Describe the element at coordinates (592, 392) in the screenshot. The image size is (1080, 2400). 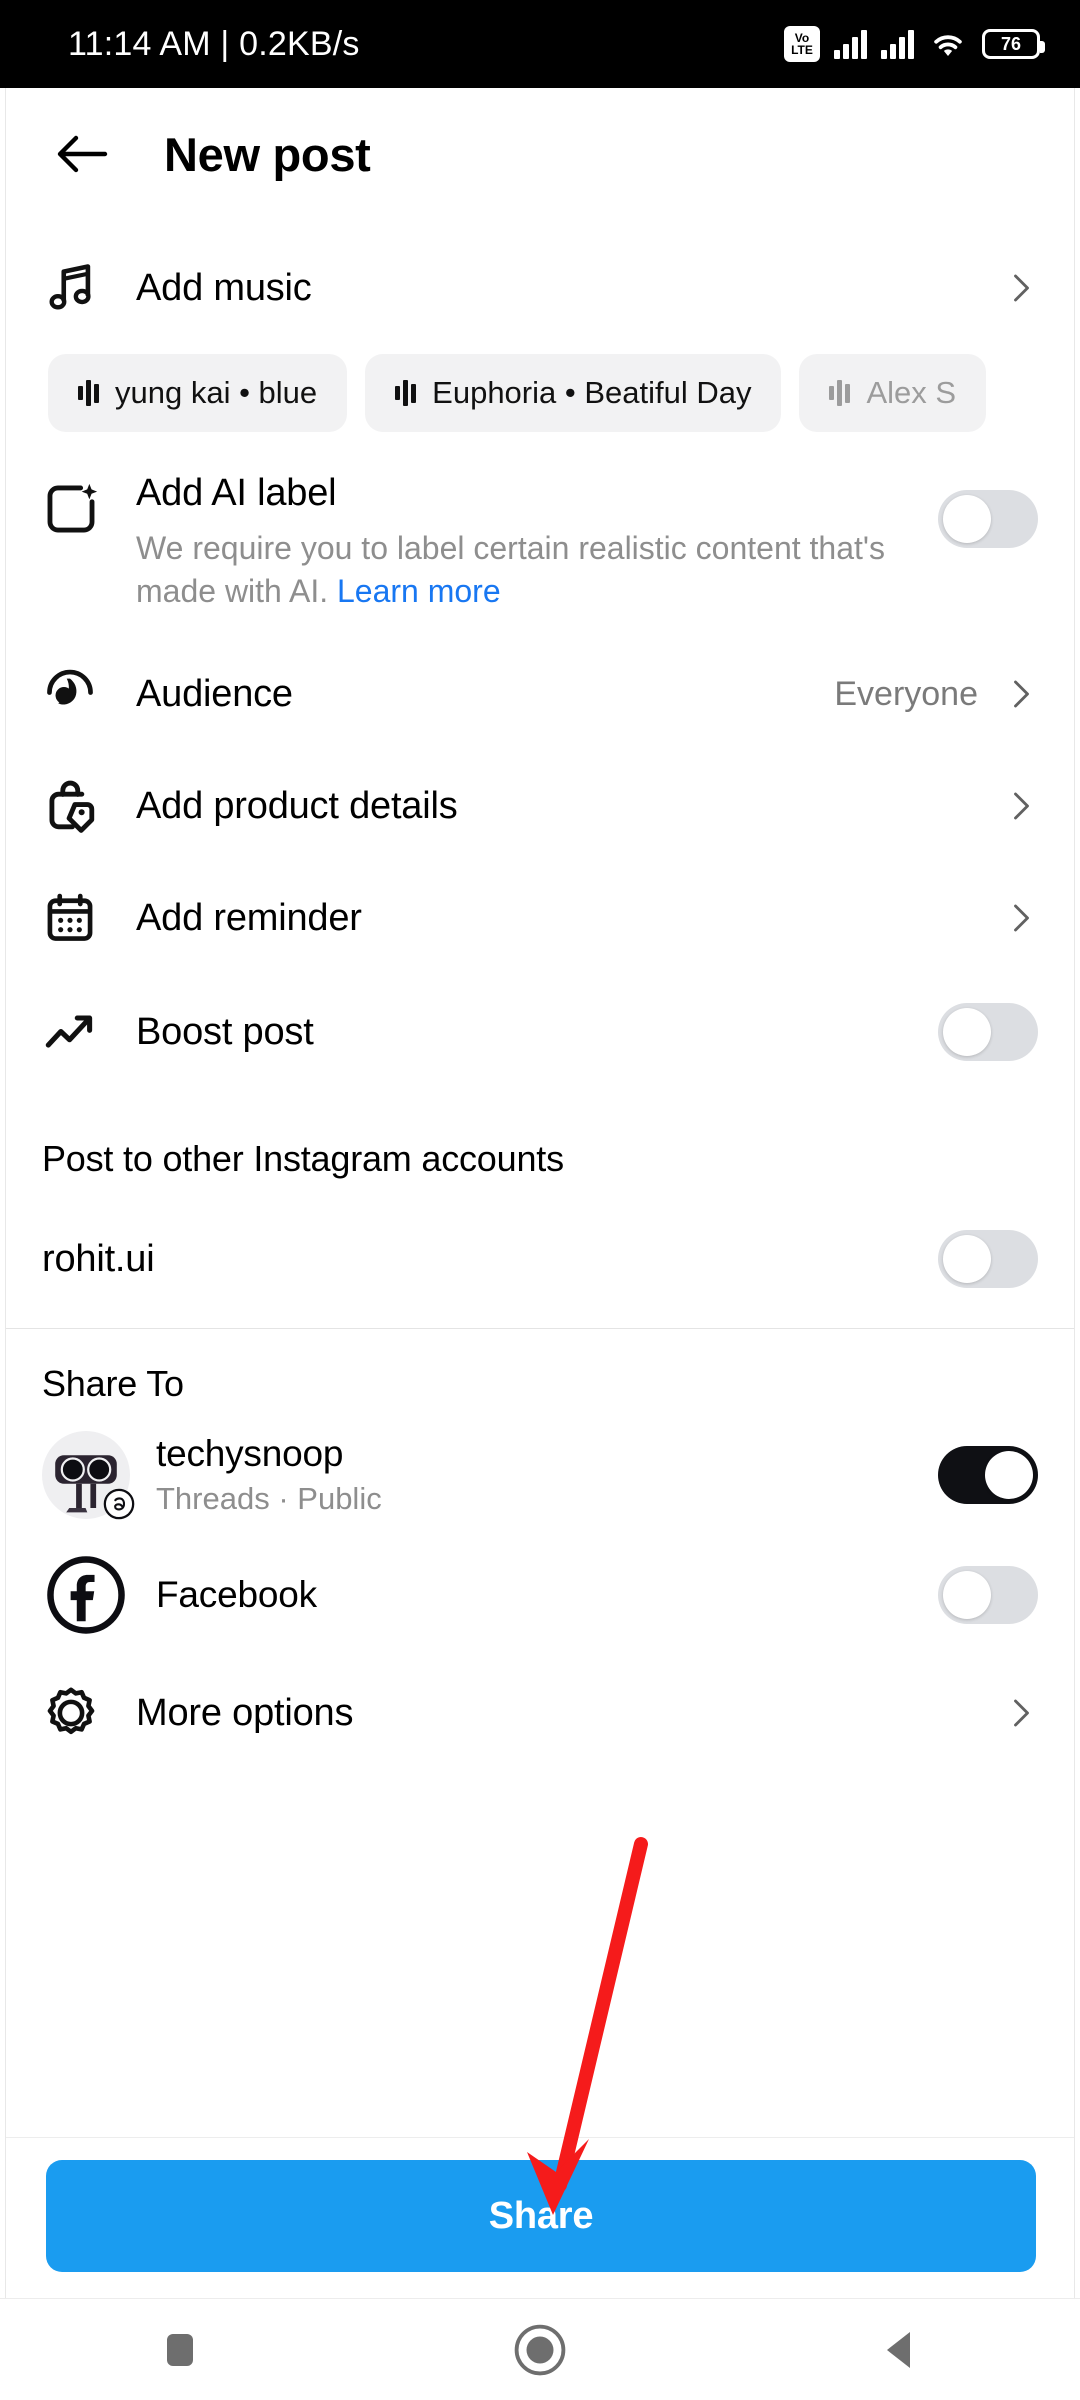
I see `music-chip-label: Euphoria • Beatiful Day` at that location.